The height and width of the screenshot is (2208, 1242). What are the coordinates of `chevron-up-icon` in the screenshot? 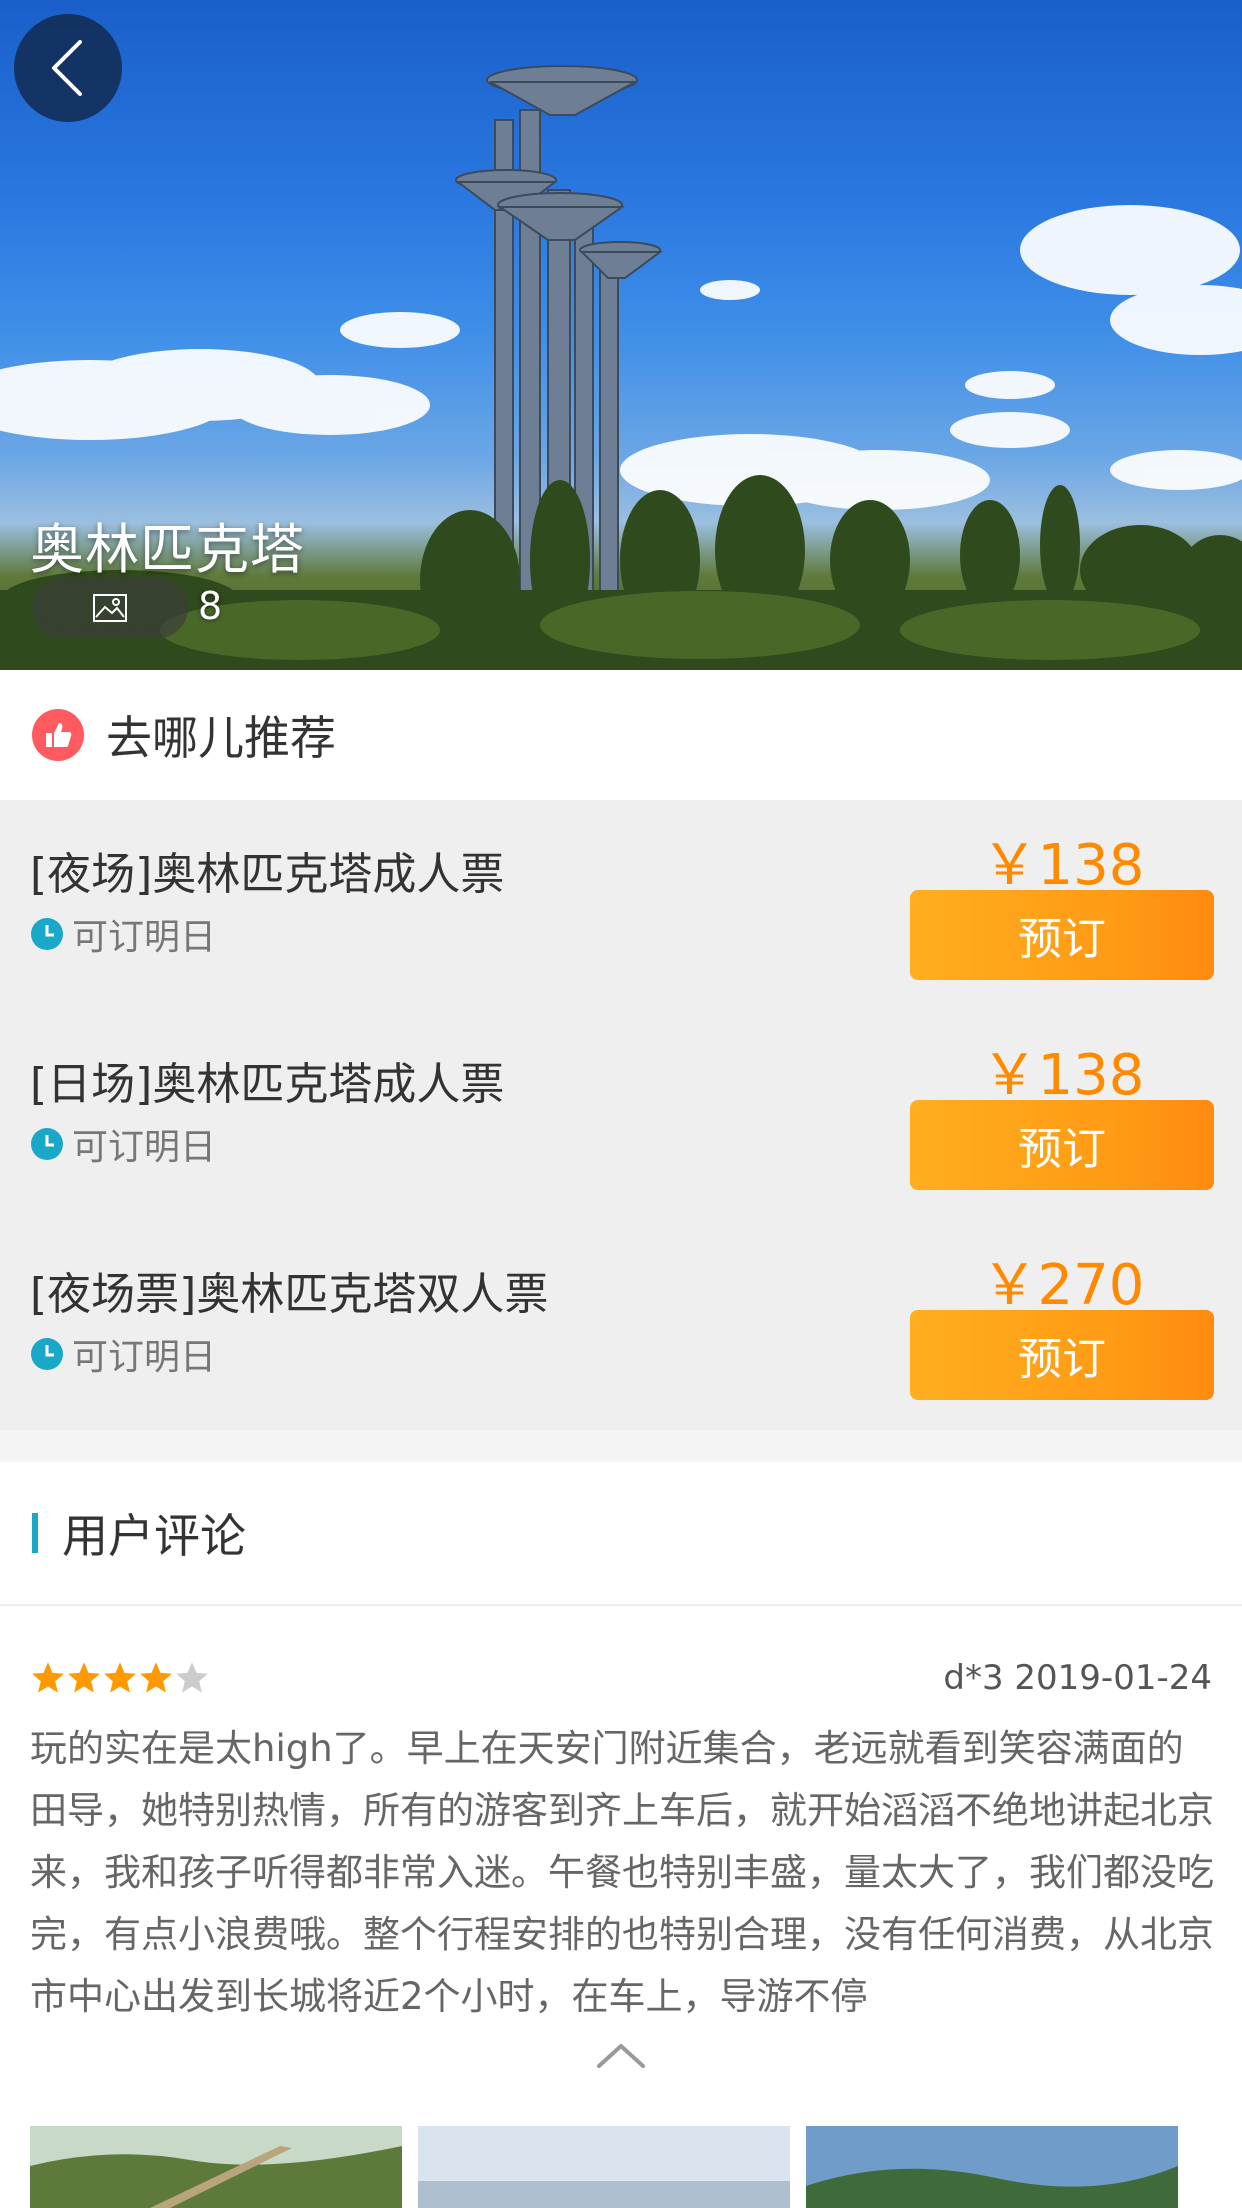 It's located at (621, 2056).